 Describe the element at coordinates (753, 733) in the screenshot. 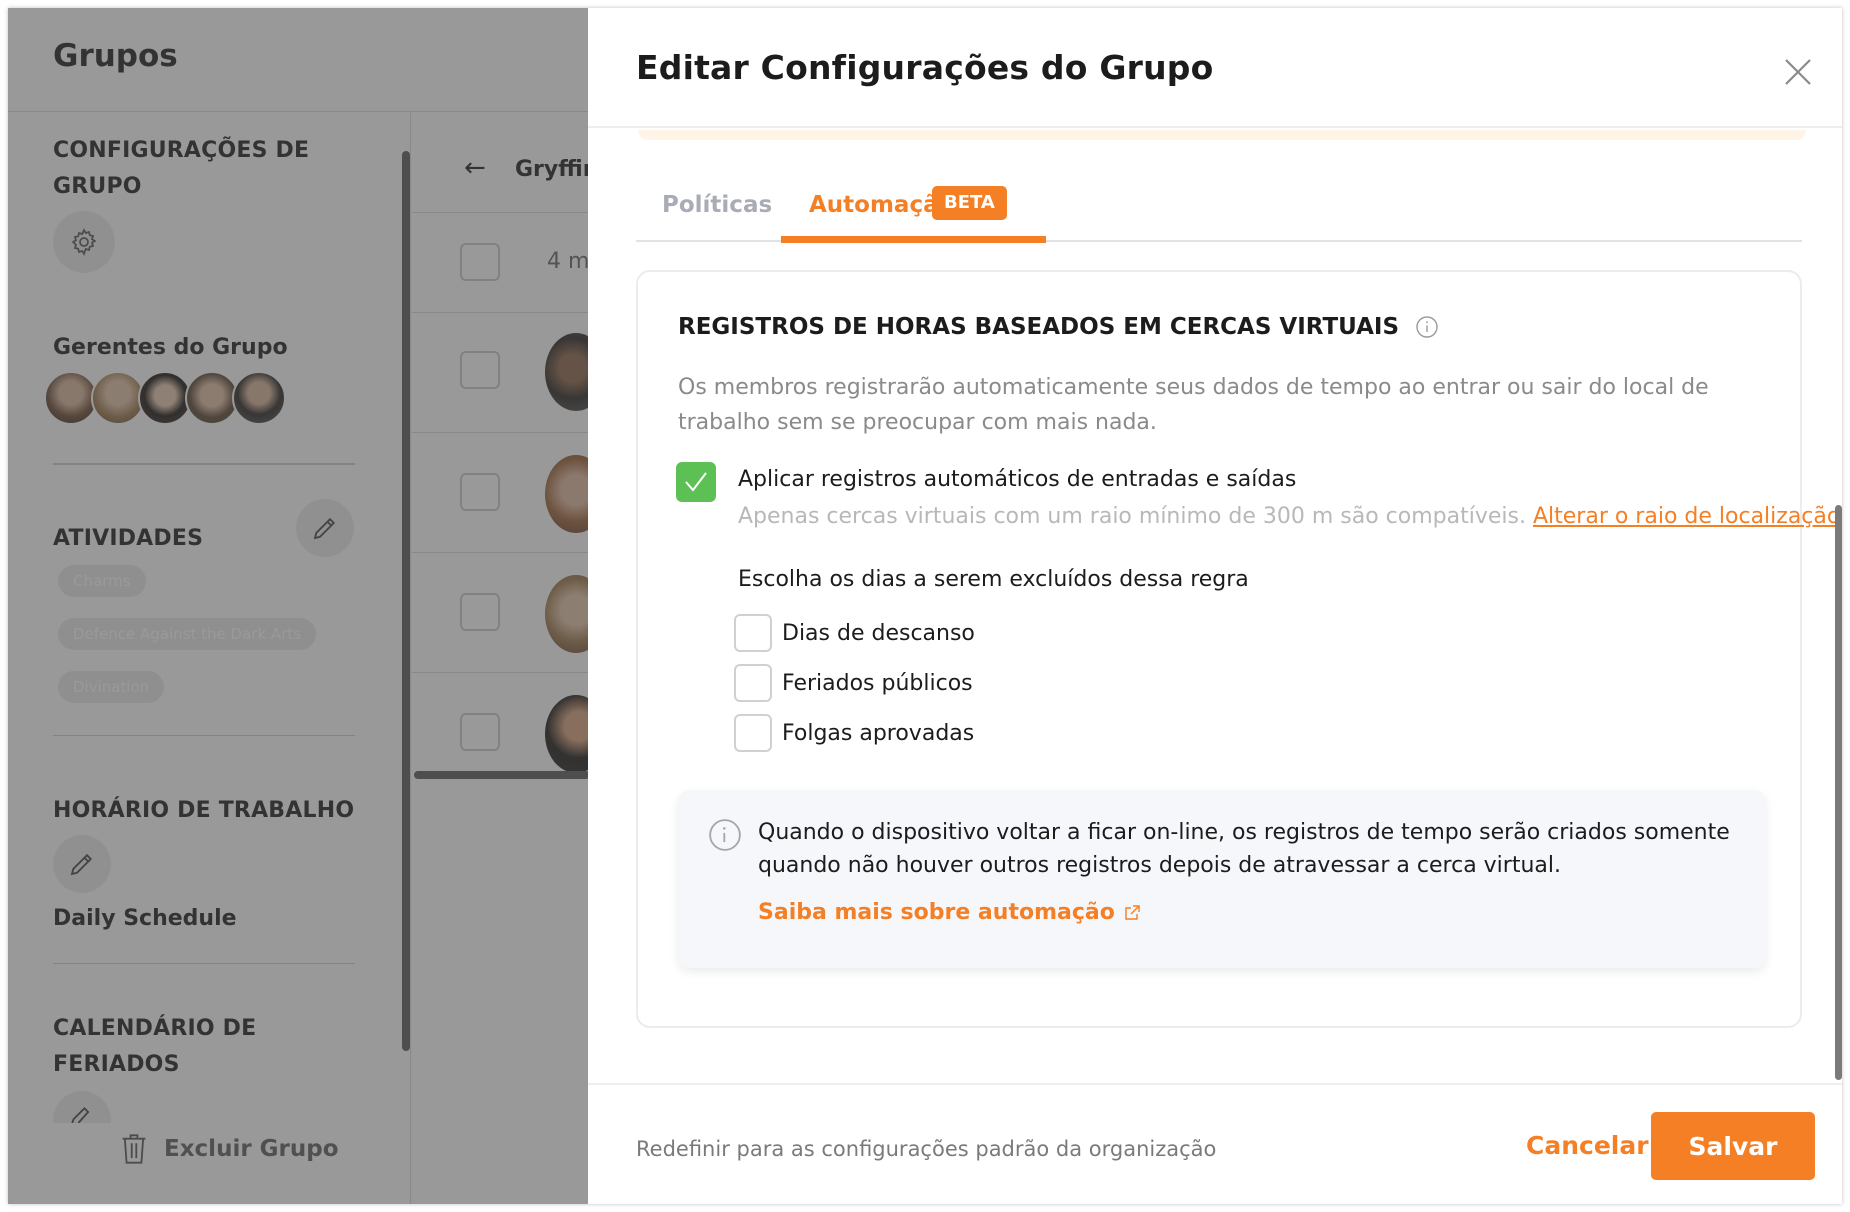

I see `approved-leave-checkbox` at that location.